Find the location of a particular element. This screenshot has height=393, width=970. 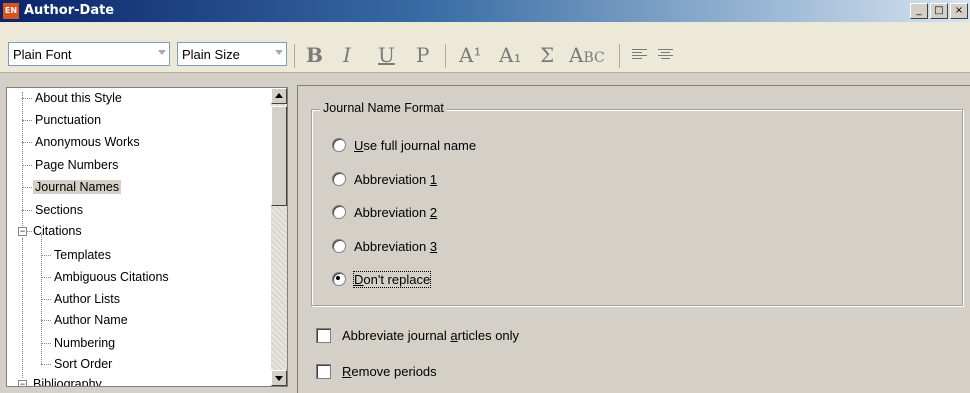

scroll-up-button is located at coordinates (279, 96).